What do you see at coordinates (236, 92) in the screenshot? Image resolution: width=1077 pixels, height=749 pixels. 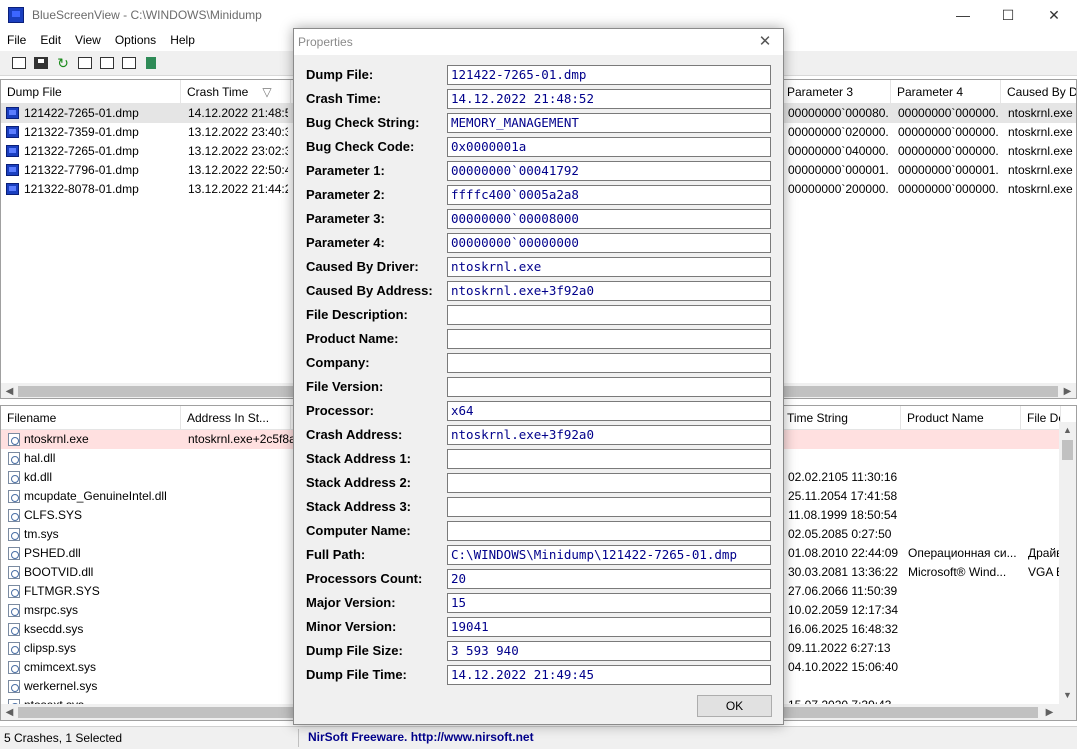 I see `col-crash-time: Crash Time ▽` at bounding box center [236, 92].